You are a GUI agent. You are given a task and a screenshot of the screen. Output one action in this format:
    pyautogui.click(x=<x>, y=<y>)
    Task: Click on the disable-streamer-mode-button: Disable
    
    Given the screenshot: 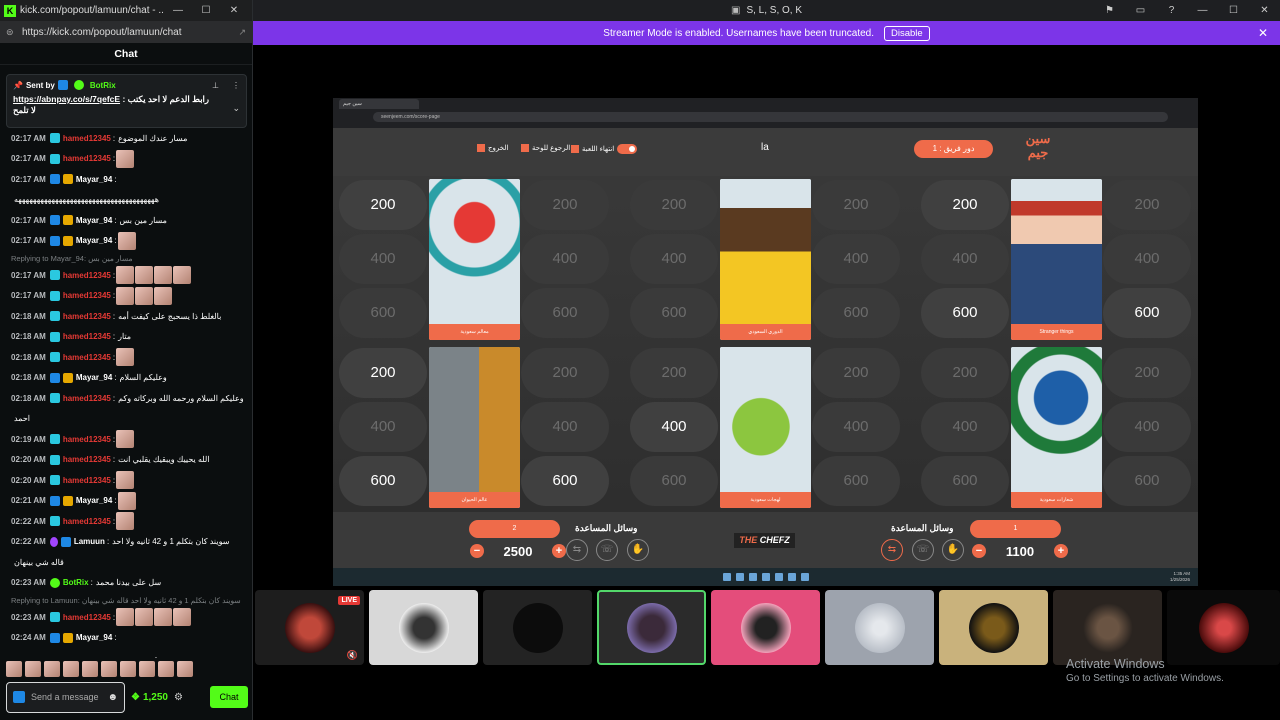 What is the action you would take?
    pyautogui.click(x=907, y=33)
    